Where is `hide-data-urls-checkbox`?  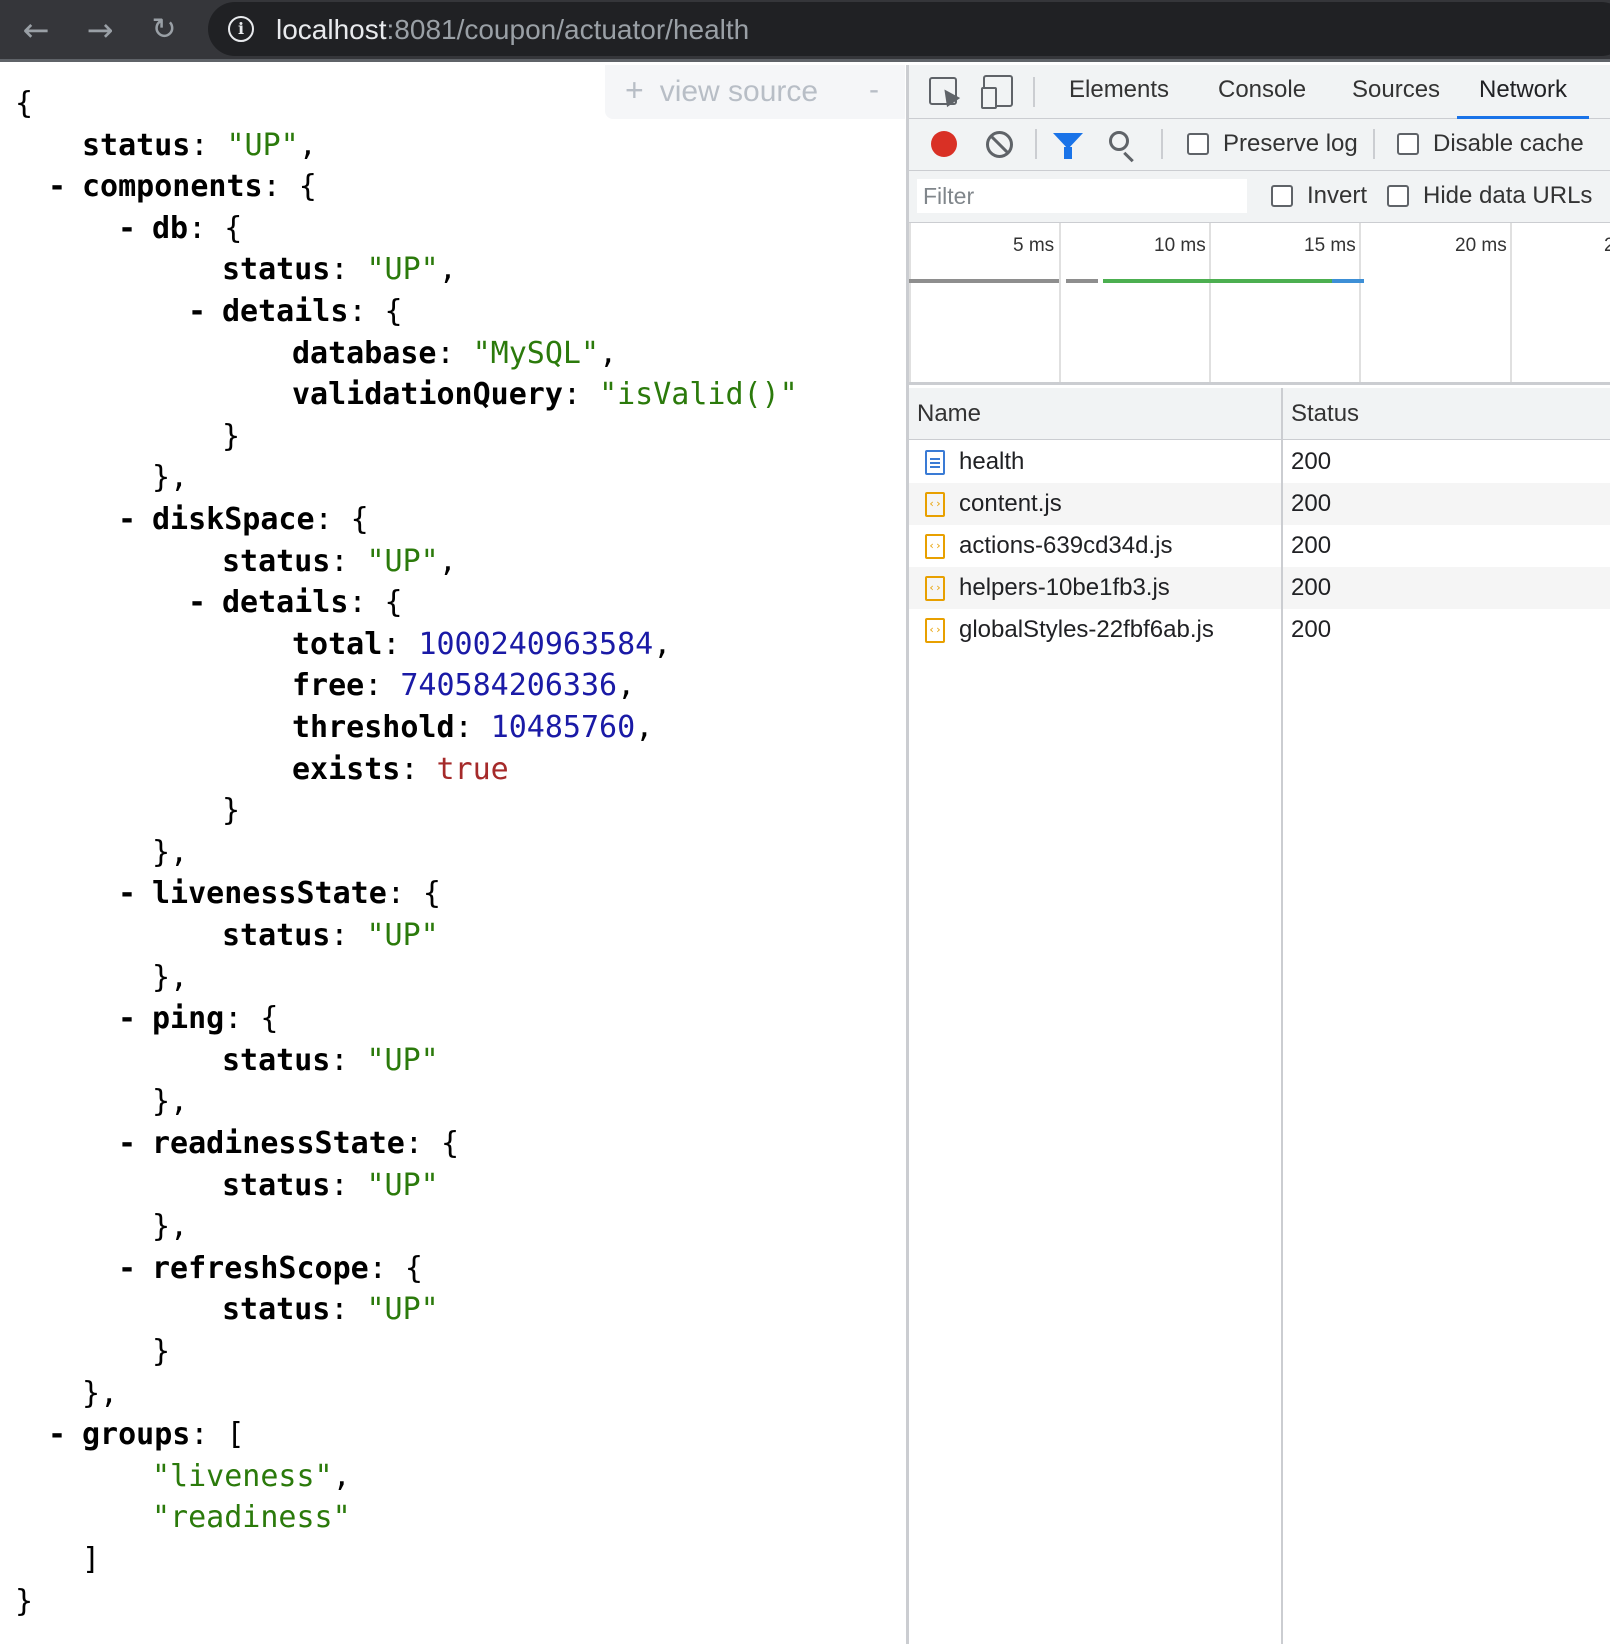 hide-data-urls-checkbox is located at coordinates (1398, 196).